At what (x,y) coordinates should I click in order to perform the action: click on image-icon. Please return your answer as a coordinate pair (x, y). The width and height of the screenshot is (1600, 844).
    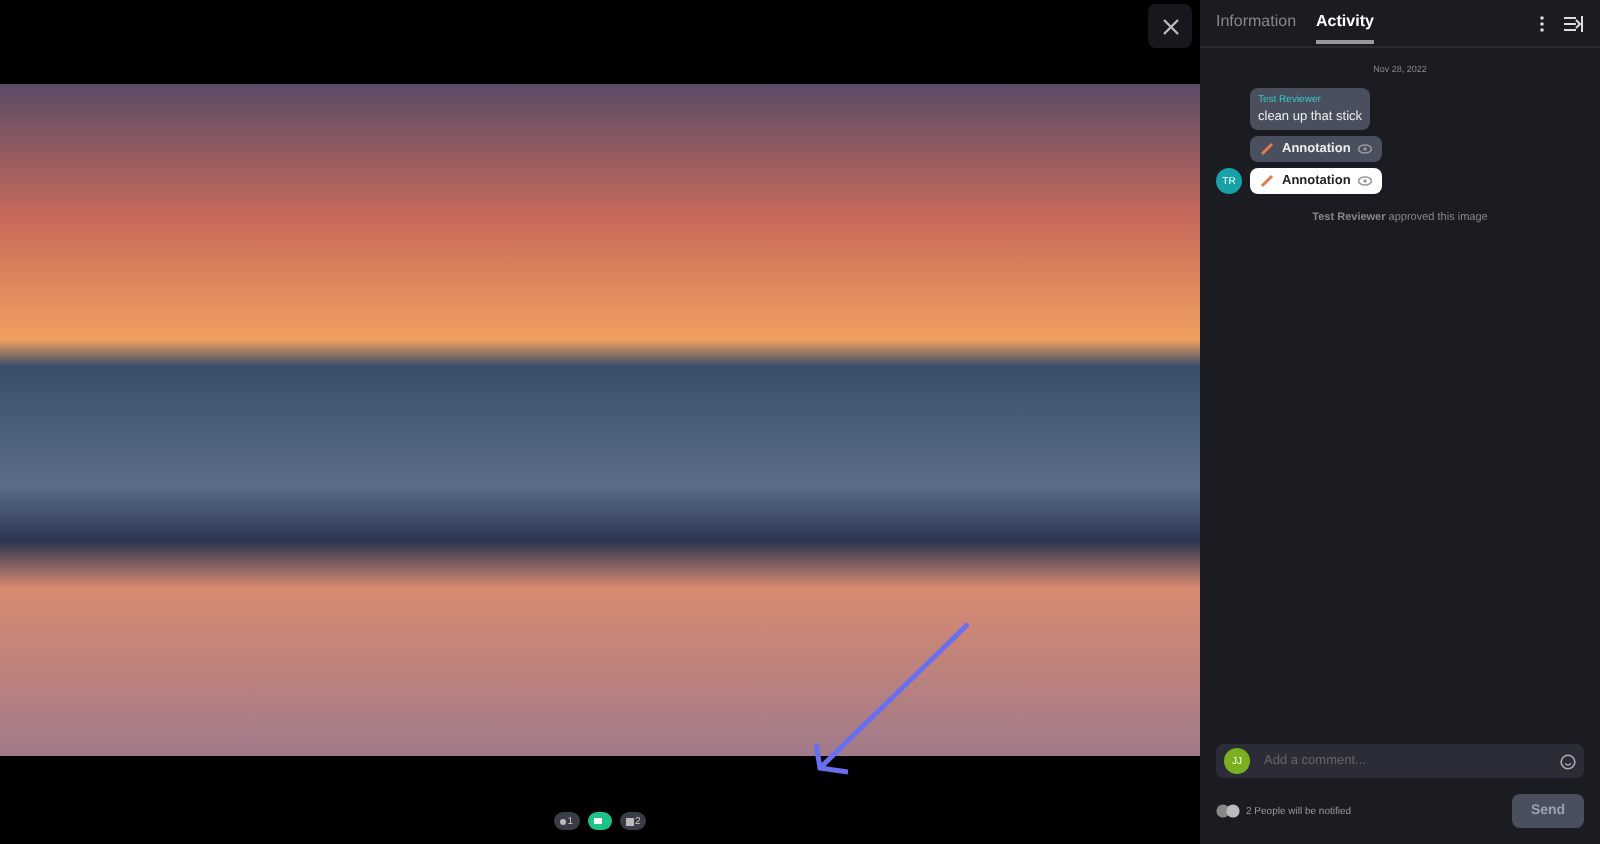
    Looking at the image, I should click on (629, 821).